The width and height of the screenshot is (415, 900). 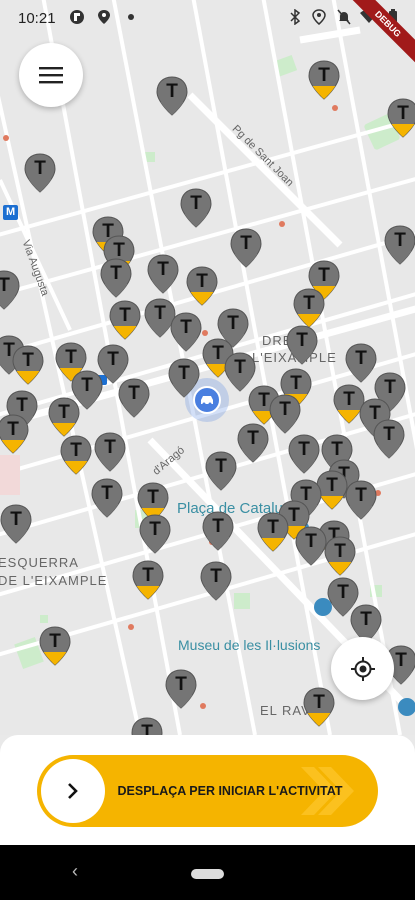 I want to click on crosshair-location-icon, so click(x=362, y=668).